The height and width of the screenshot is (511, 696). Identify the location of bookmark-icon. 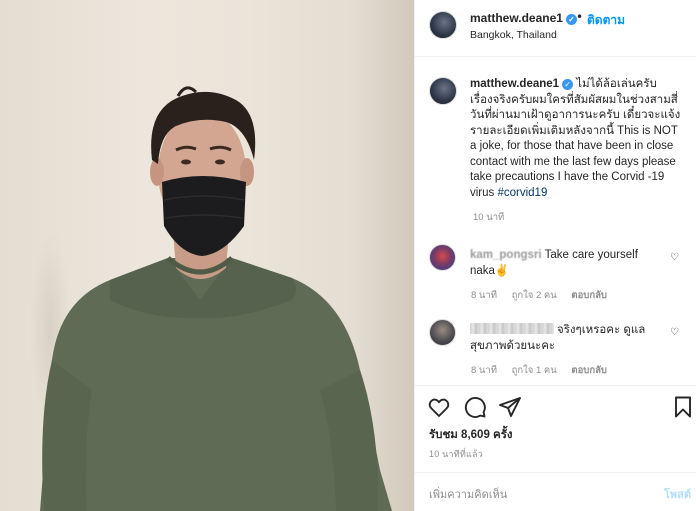
(683, 407).